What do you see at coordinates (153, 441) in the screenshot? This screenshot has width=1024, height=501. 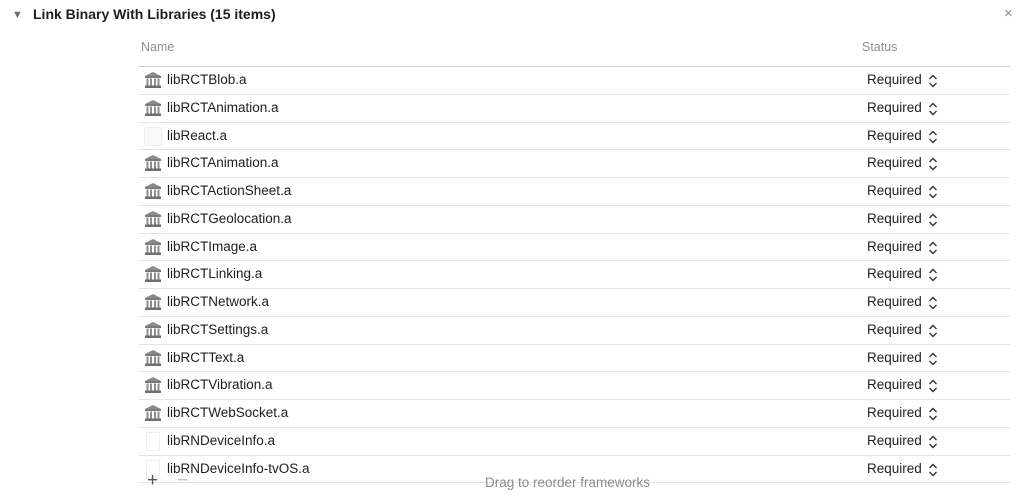 I see `file-icon` at bounding box center [153, 441].